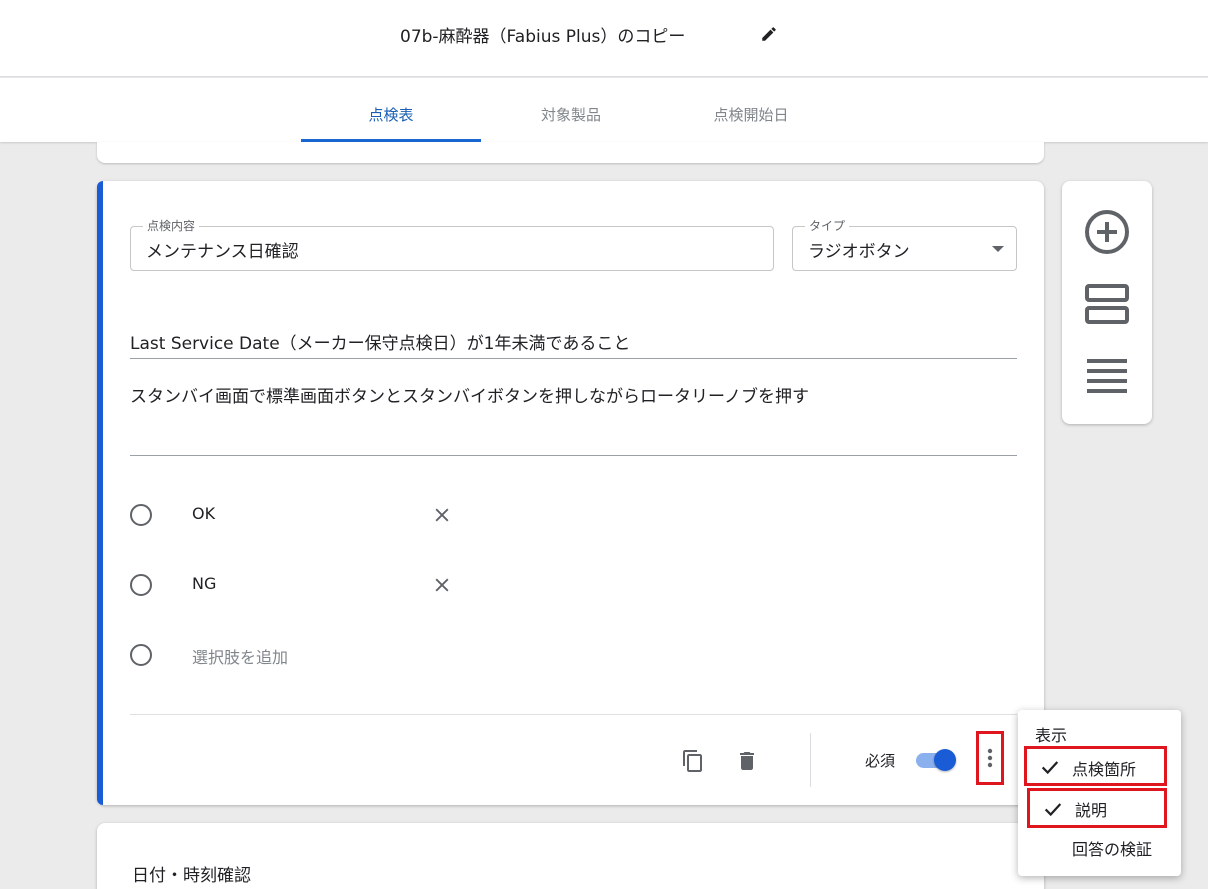 This screenshot has width=1208, height=889. I want to click on document-title: 07b-麻酔器（Fabius Plus）のコピー, so click(543, 37).